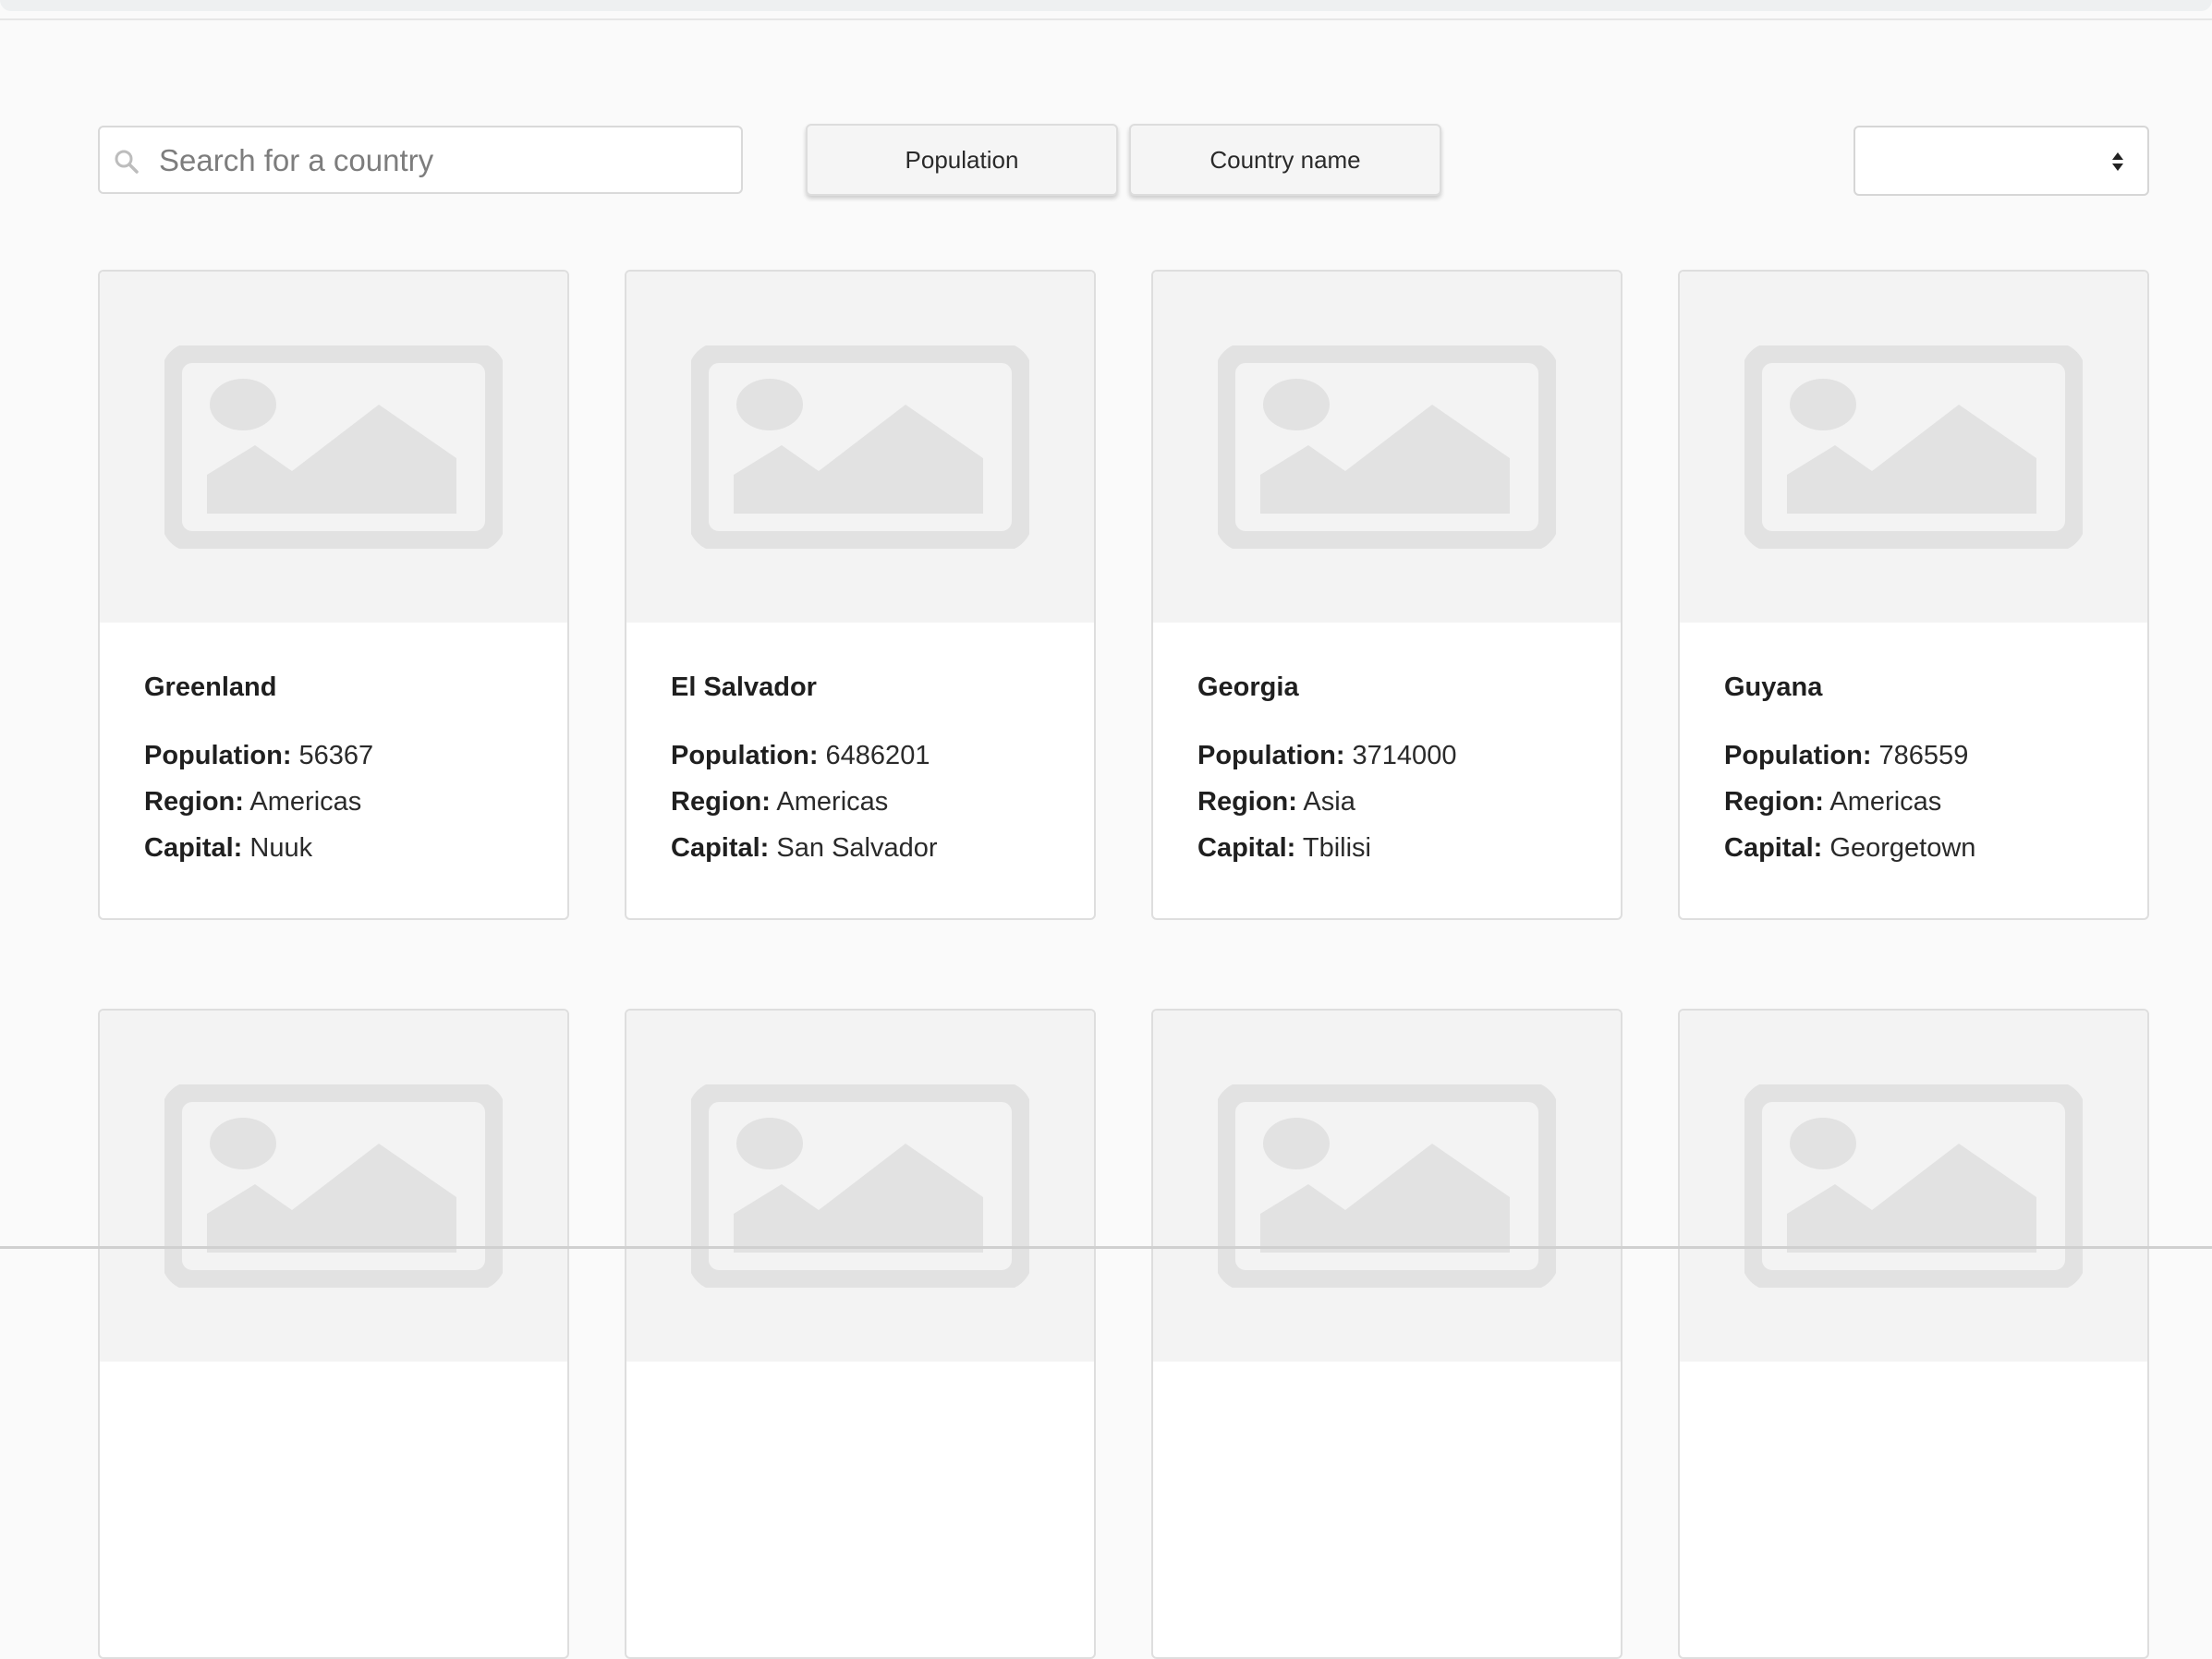 The height and width of the screenshot is (1659, 2212). I want to click on search-icon, so click(127, 162).